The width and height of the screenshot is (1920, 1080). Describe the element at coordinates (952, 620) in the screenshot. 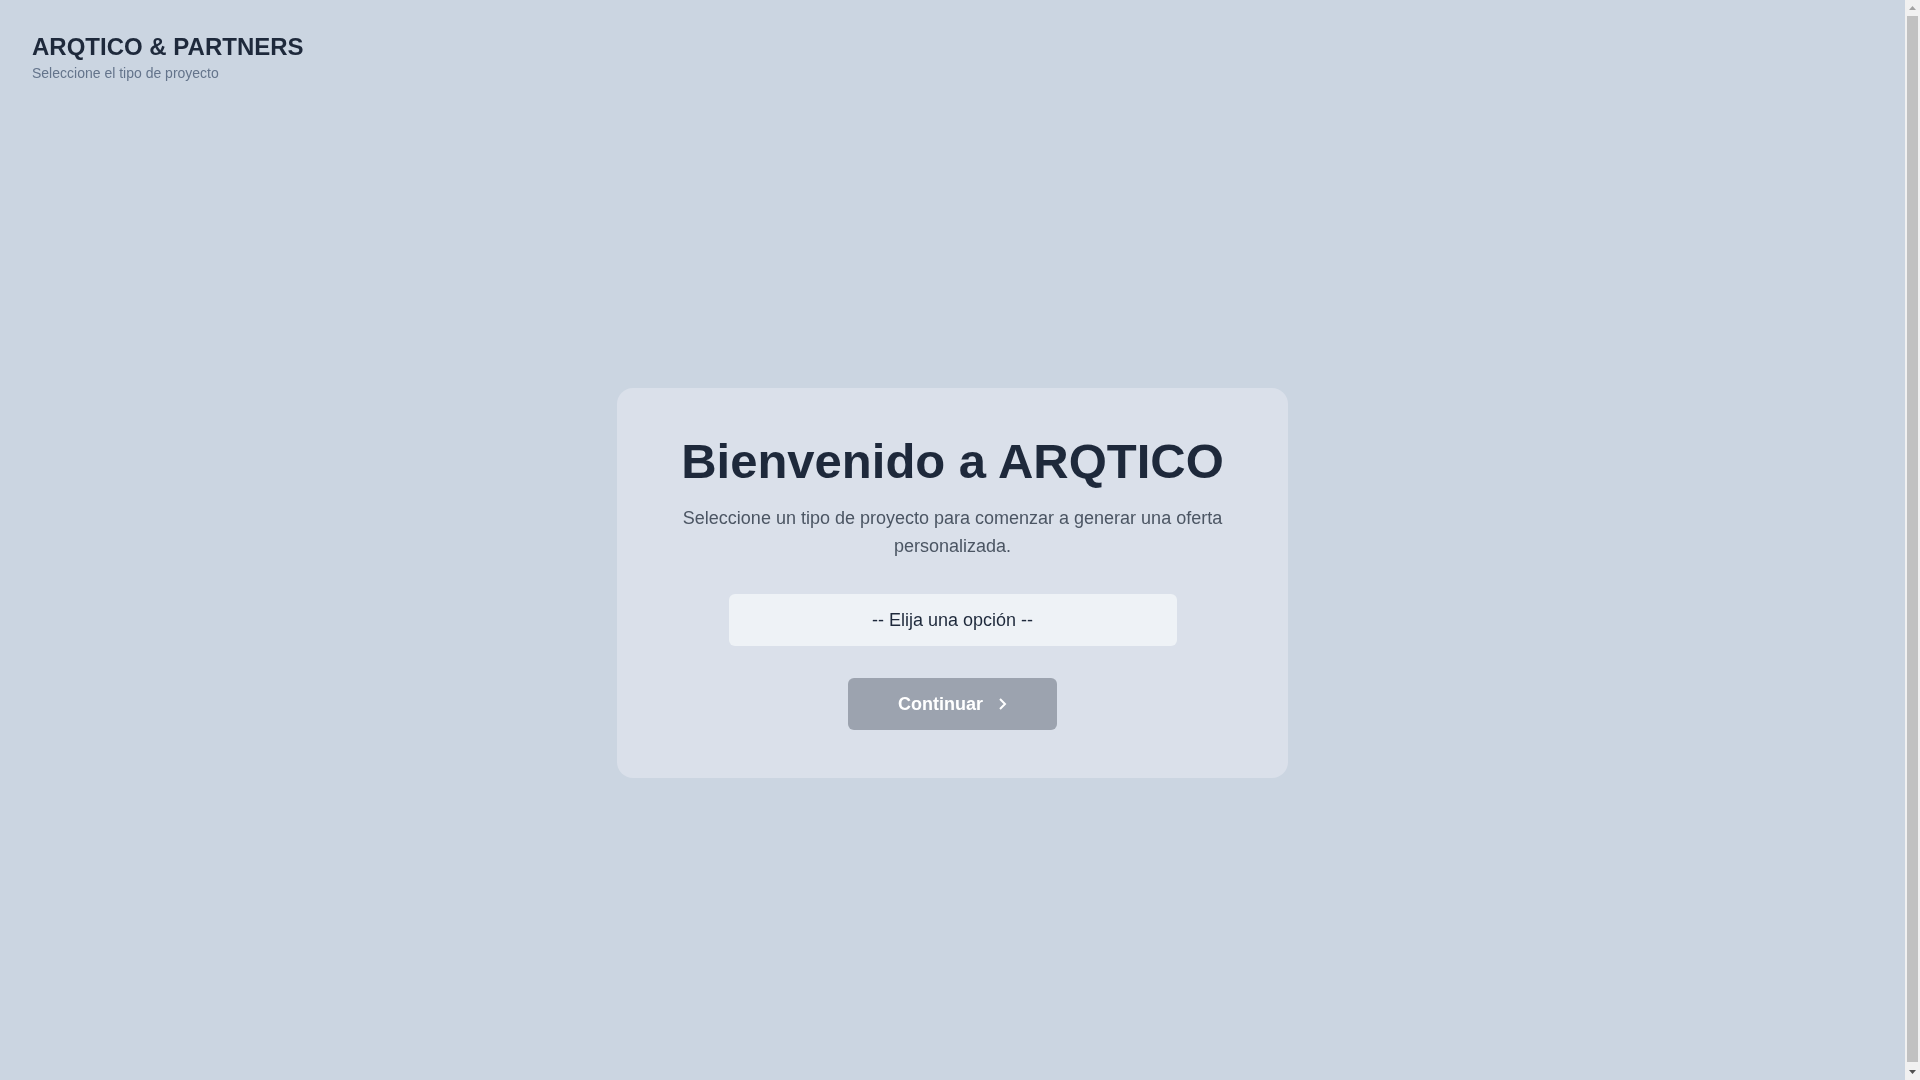

I see `project-type-select: -- Elija una opción --` at that location.